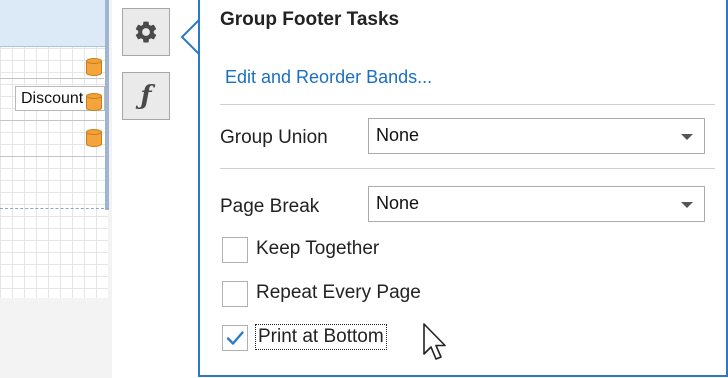 The height and width of the screenshot is (378, 728). Describe the element at coordinates (398, 203) in the screenshot. I see `page-break-value: None` at that location.